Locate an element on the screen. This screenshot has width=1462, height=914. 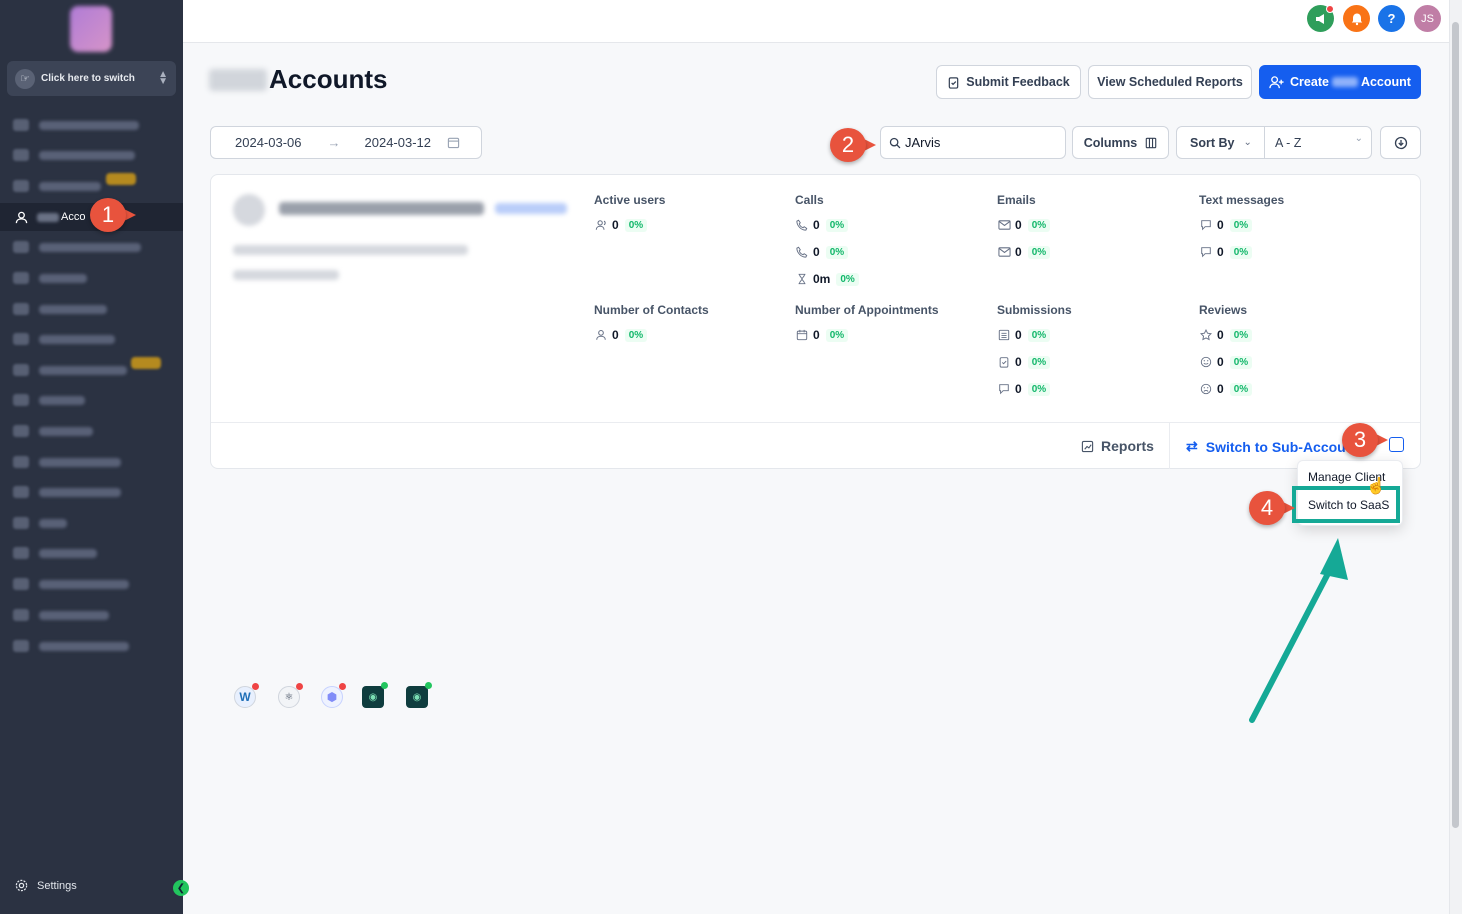
sidebar: ☞ Click here to switch ▲ ▼ Acco Settings is located at coordinates (91, 457).